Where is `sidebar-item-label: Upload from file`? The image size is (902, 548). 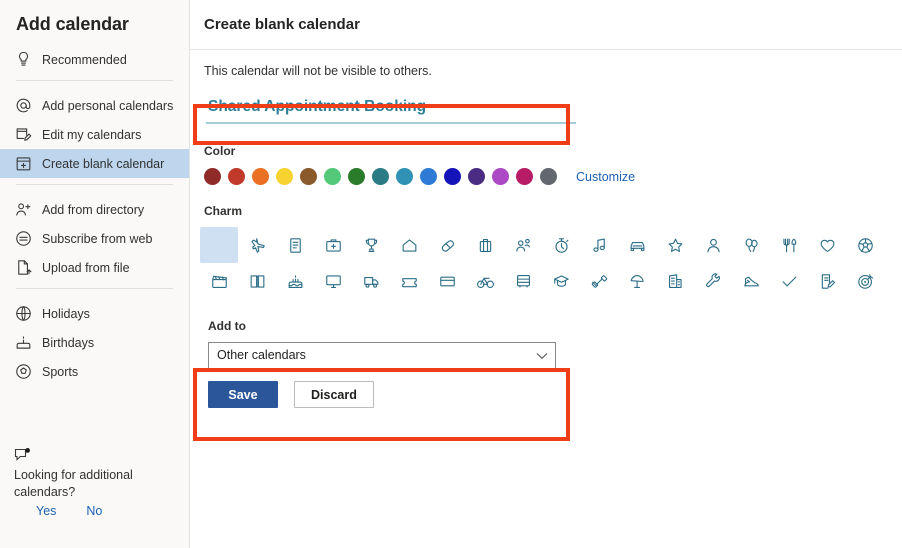 sidebar-item-label: Upload from file is located at coordinates (86, 267).